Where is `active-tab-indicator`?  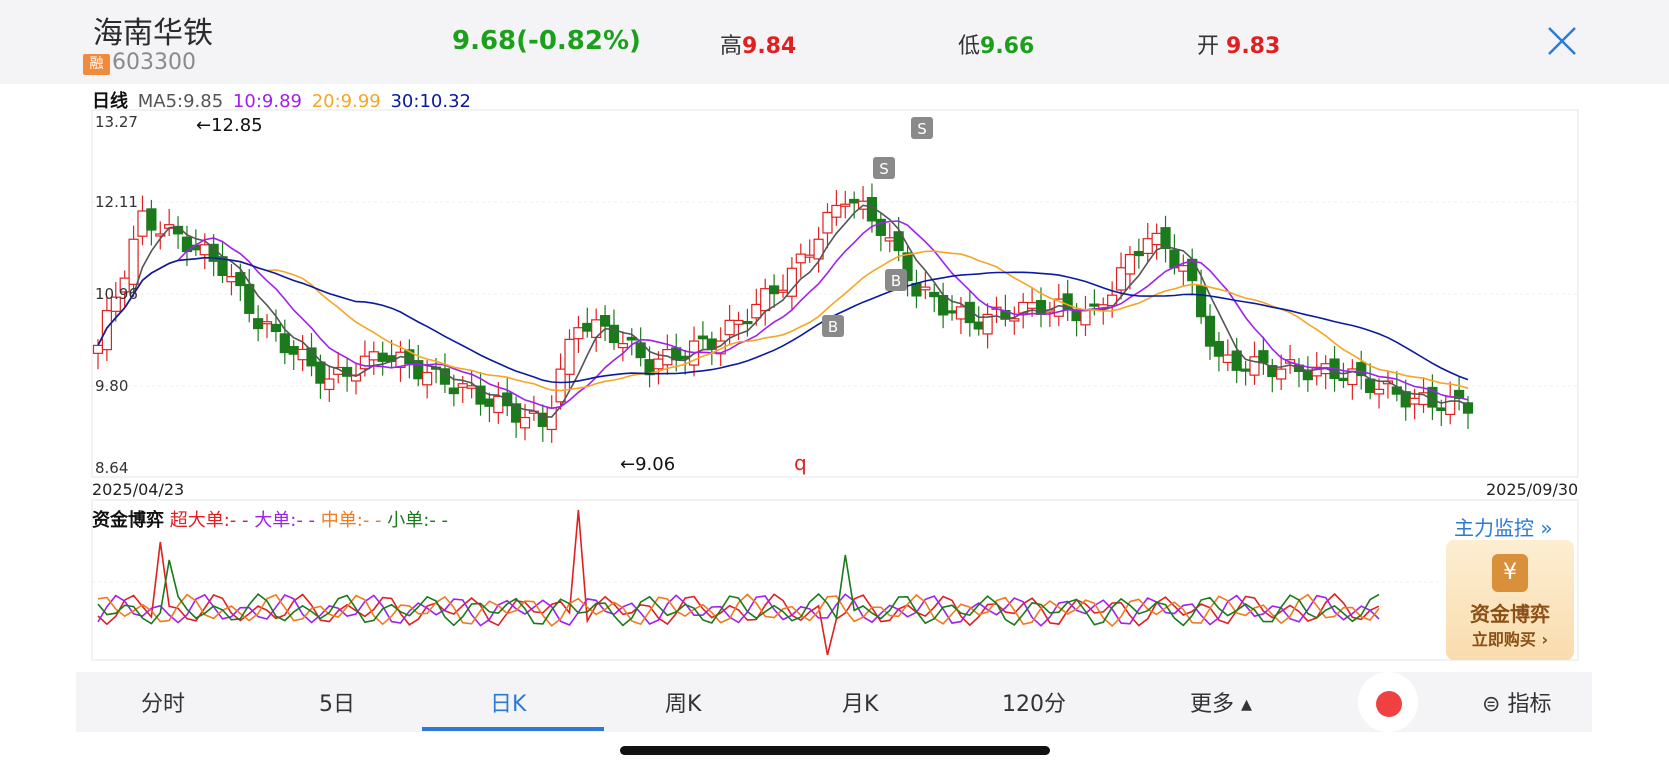
active-tab-indicator is located at coordinates (513, 729).